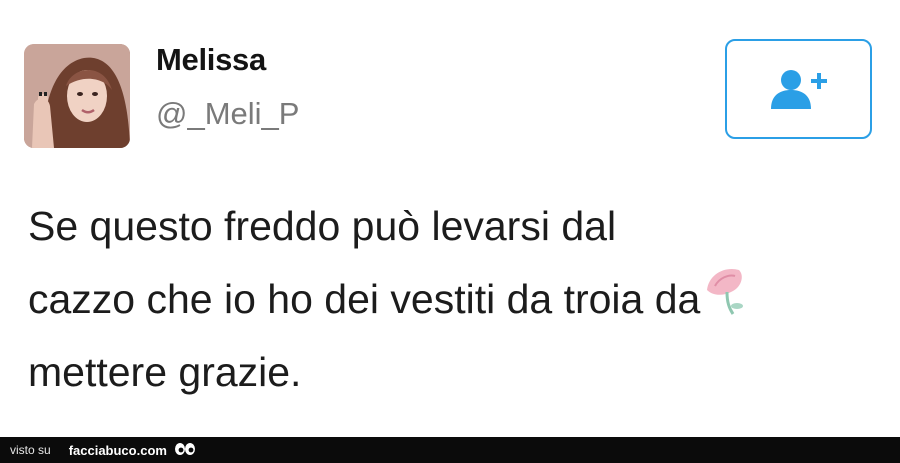 This screenshot has width=900, height=463. What do you see at coordinates (30, 450) in the screenshot?
I see `watermark-prefix: visto su` at bounding box center [30, 450].